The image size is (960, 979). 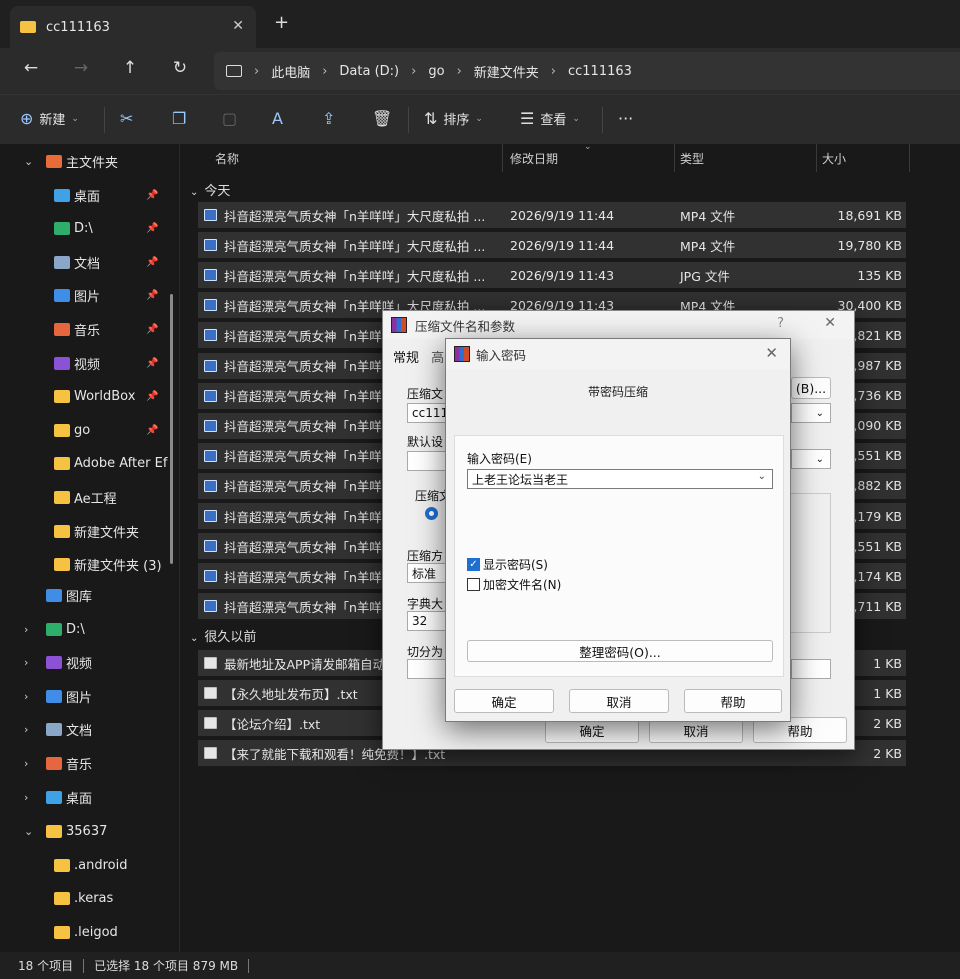 I want to click on sidebar-tree-item: › 文档, so click(x=87, y=730).